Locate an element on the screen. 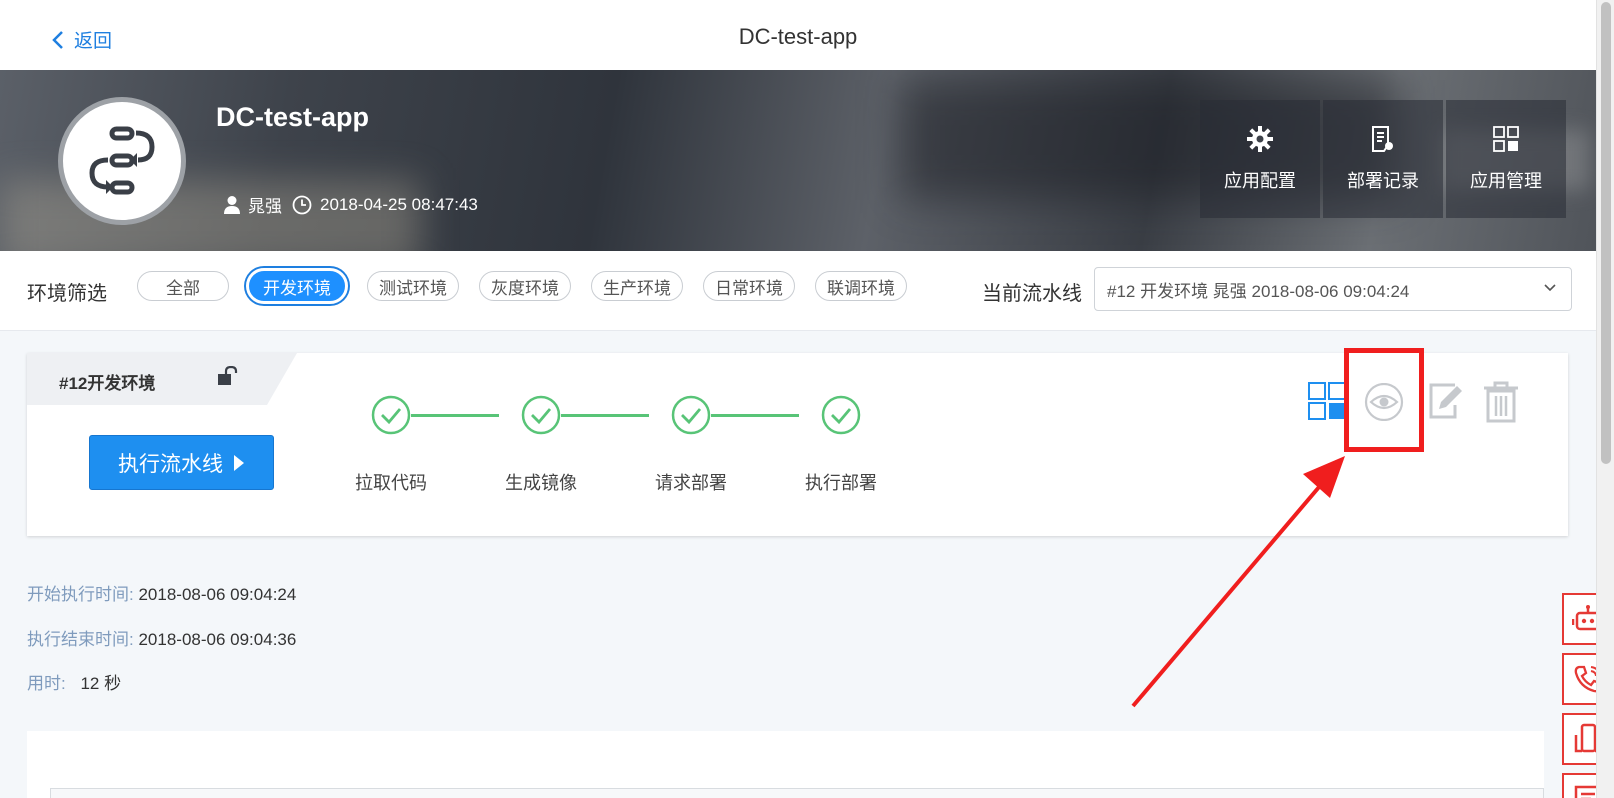 This screenshot has height=798, width=1614. start-time-row: 开始执行时间: 2018-08-06 09:04:24 is located at coordinates (161, 592).